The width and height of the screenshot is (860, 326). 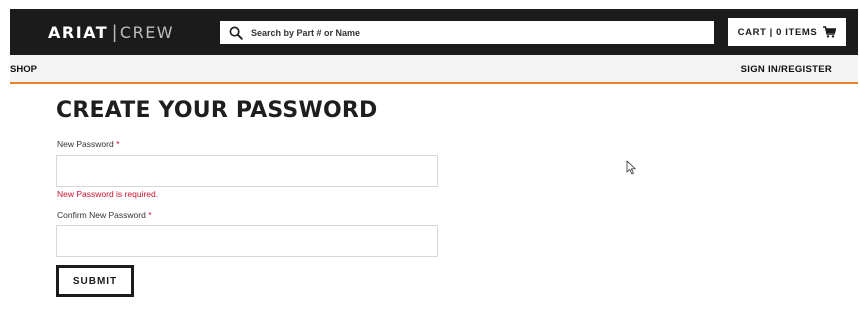 I want to click on top-header: ARIAT | CREW CART | 0 ITEMS, so click(x=434, y=32).